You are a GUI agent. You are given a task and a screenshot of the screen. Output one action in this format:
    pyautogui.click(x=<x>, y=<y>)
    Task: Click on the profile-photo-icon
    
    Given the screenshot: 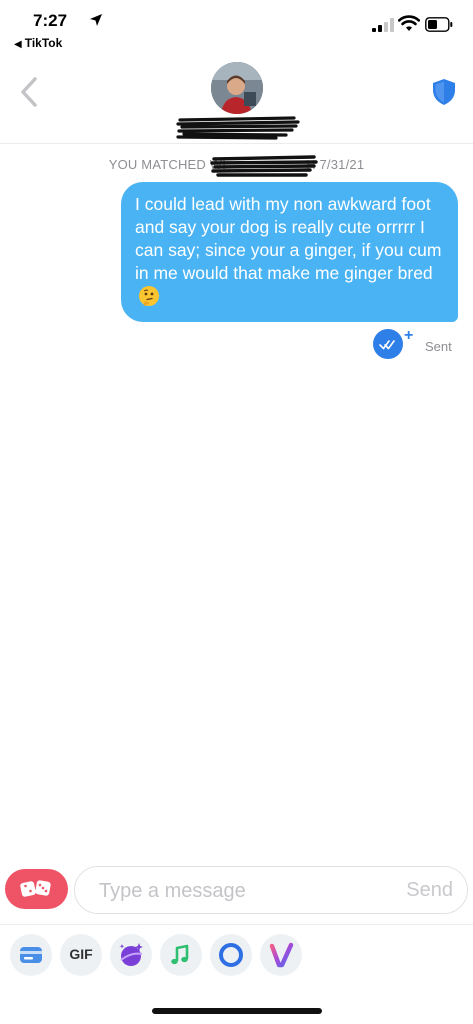 What is the action you would take?
    pyautogui.click(x=237, y=88)
    